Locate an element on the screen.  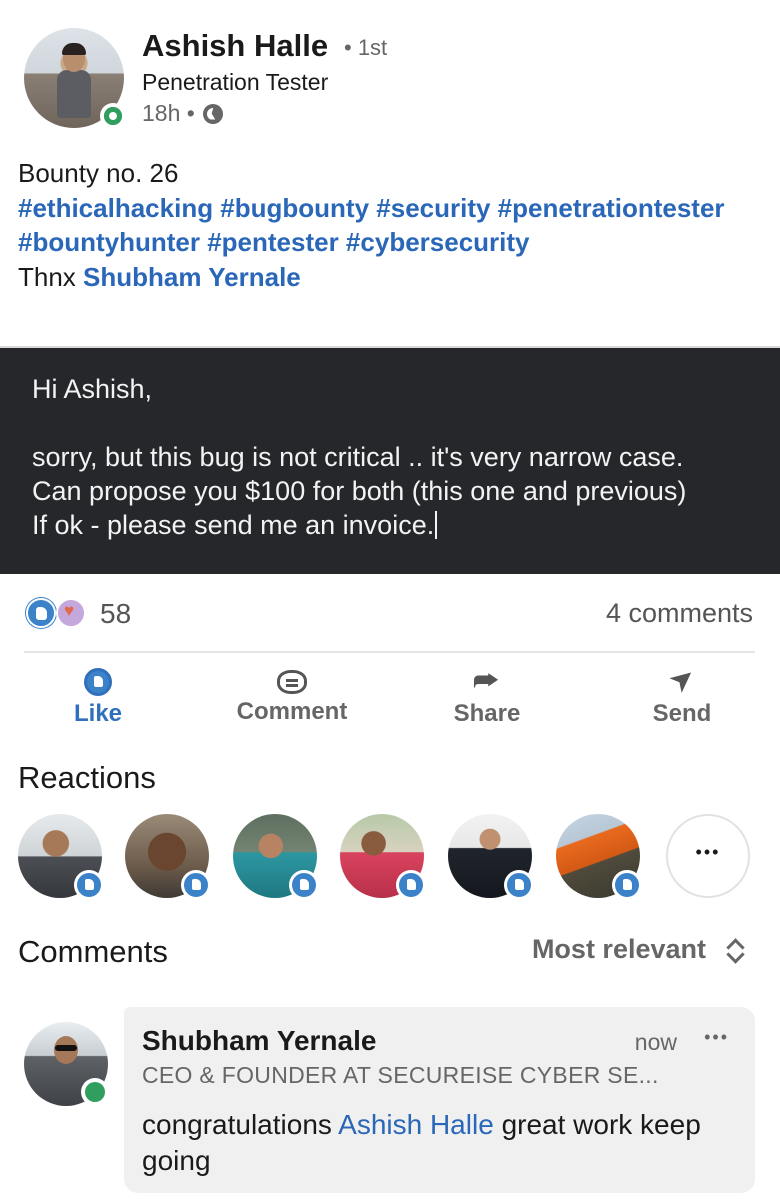
avatar-body is located at coordinates (74, 94).